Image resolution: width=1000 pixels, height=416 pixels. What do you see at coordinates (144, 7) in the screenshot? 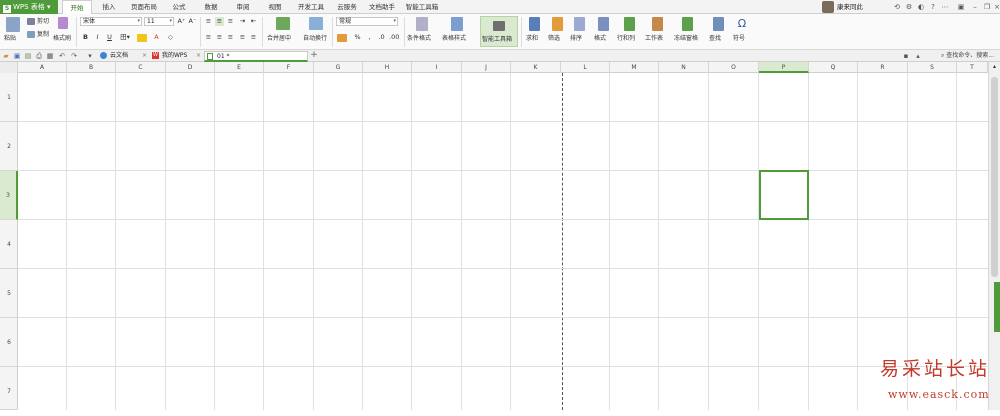
I see `tab-page-layout: 页面布局` at bounding box center [144, 7].